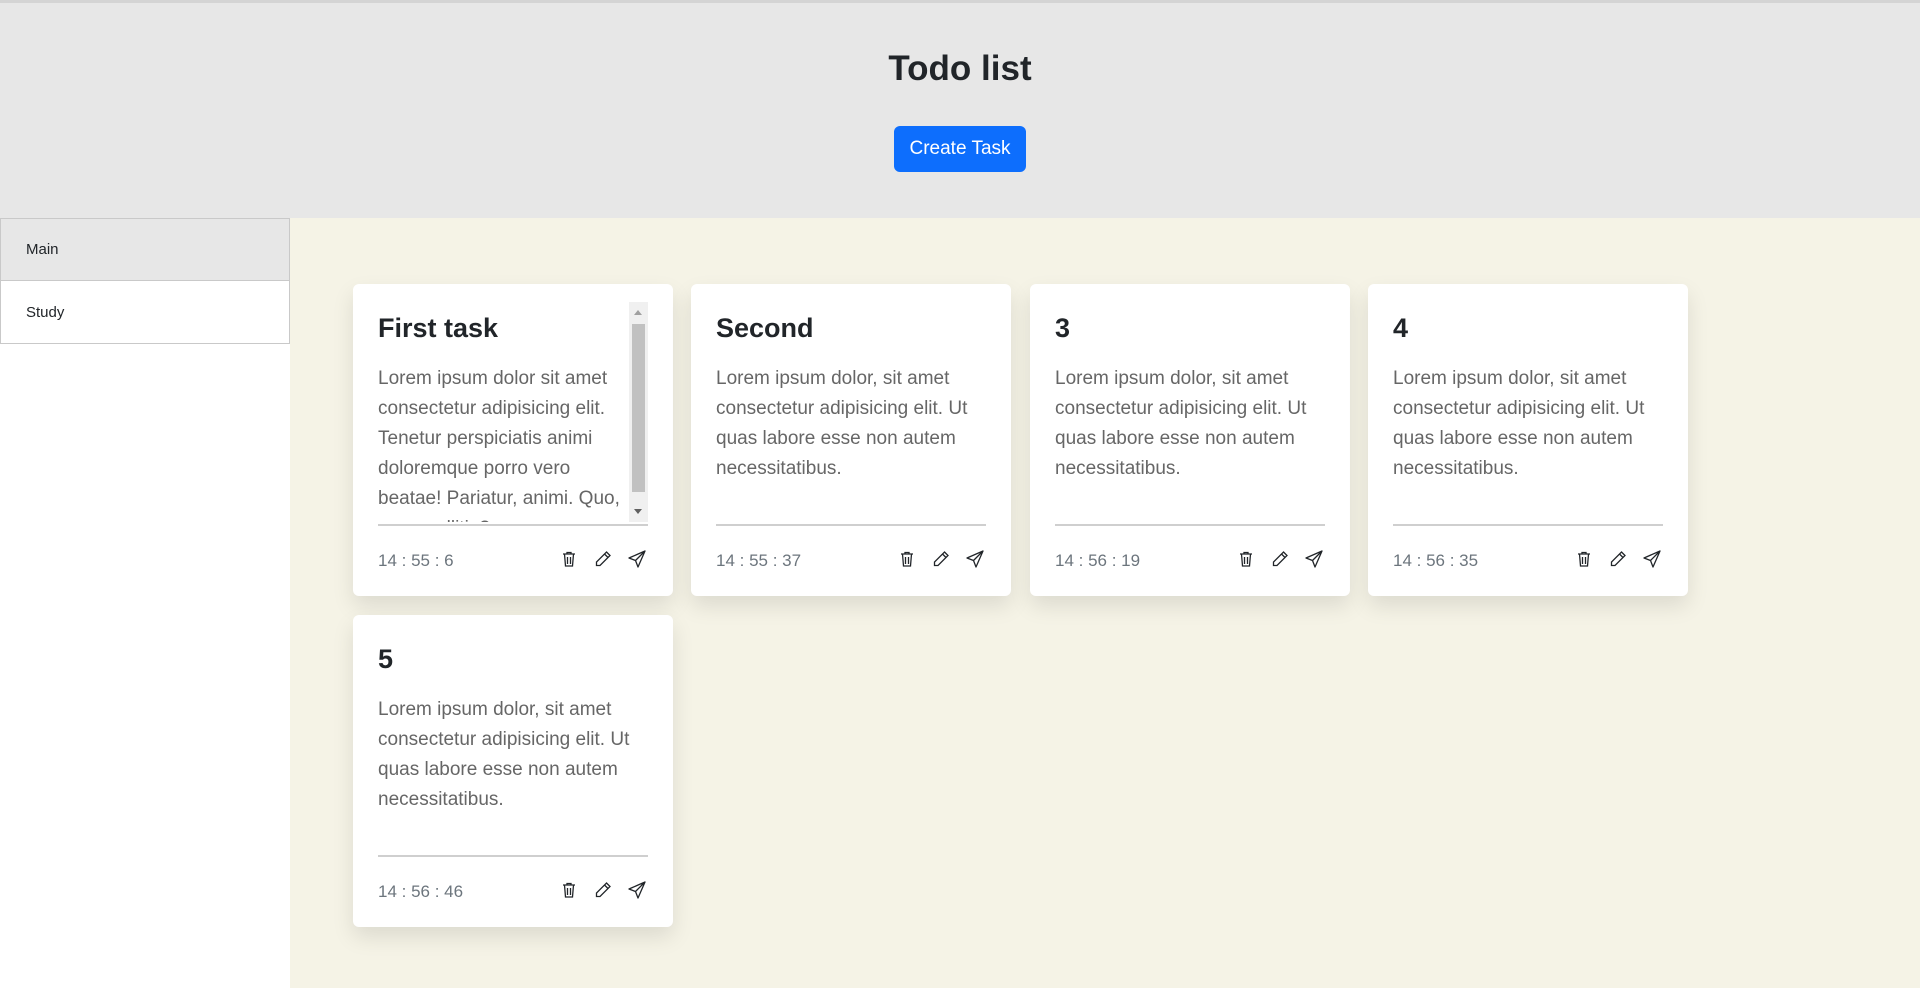 This screenshot has width=1920, height=988. What do you see at coordinates (638, 312) in the screenshot?
I see `scroll-up-icon` at bounding box center [638, 312].